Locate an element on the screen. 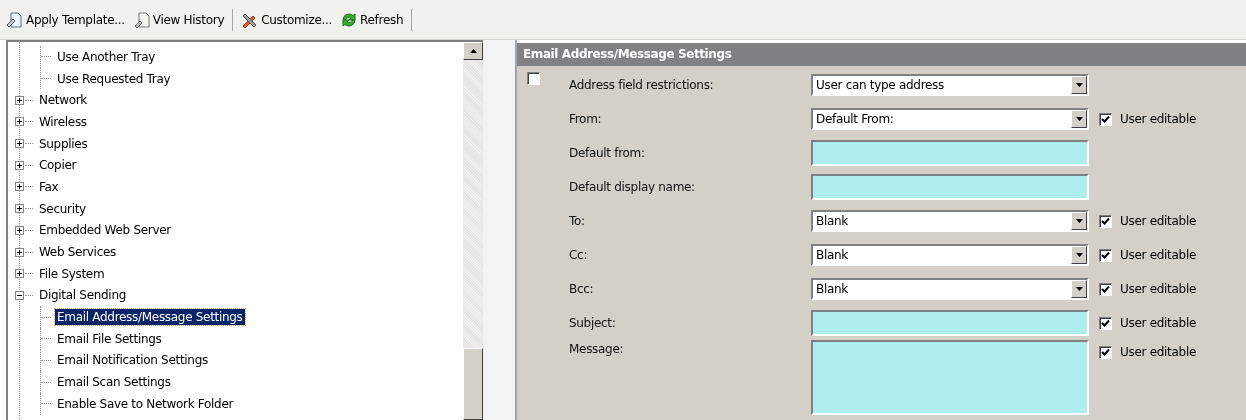 The width and height of the screenshot is (1246, 420). tree-item: Email Scan Settings is located at coordinates (114, 382).